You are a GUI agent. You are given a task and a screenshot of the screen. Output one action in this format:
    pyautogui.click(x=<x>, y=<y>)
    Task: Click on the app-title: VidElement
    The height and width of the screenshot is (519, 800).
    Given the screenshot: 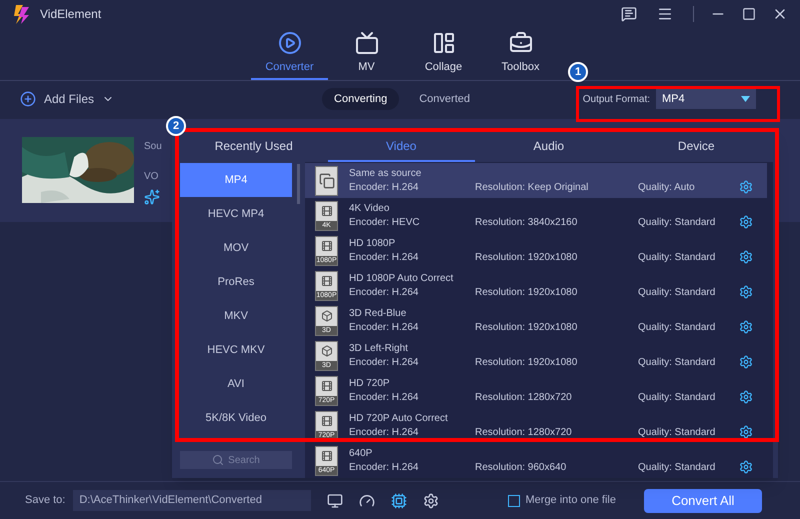 What is the action you would take?
    pyautogui.click(x=71, y=14)
    